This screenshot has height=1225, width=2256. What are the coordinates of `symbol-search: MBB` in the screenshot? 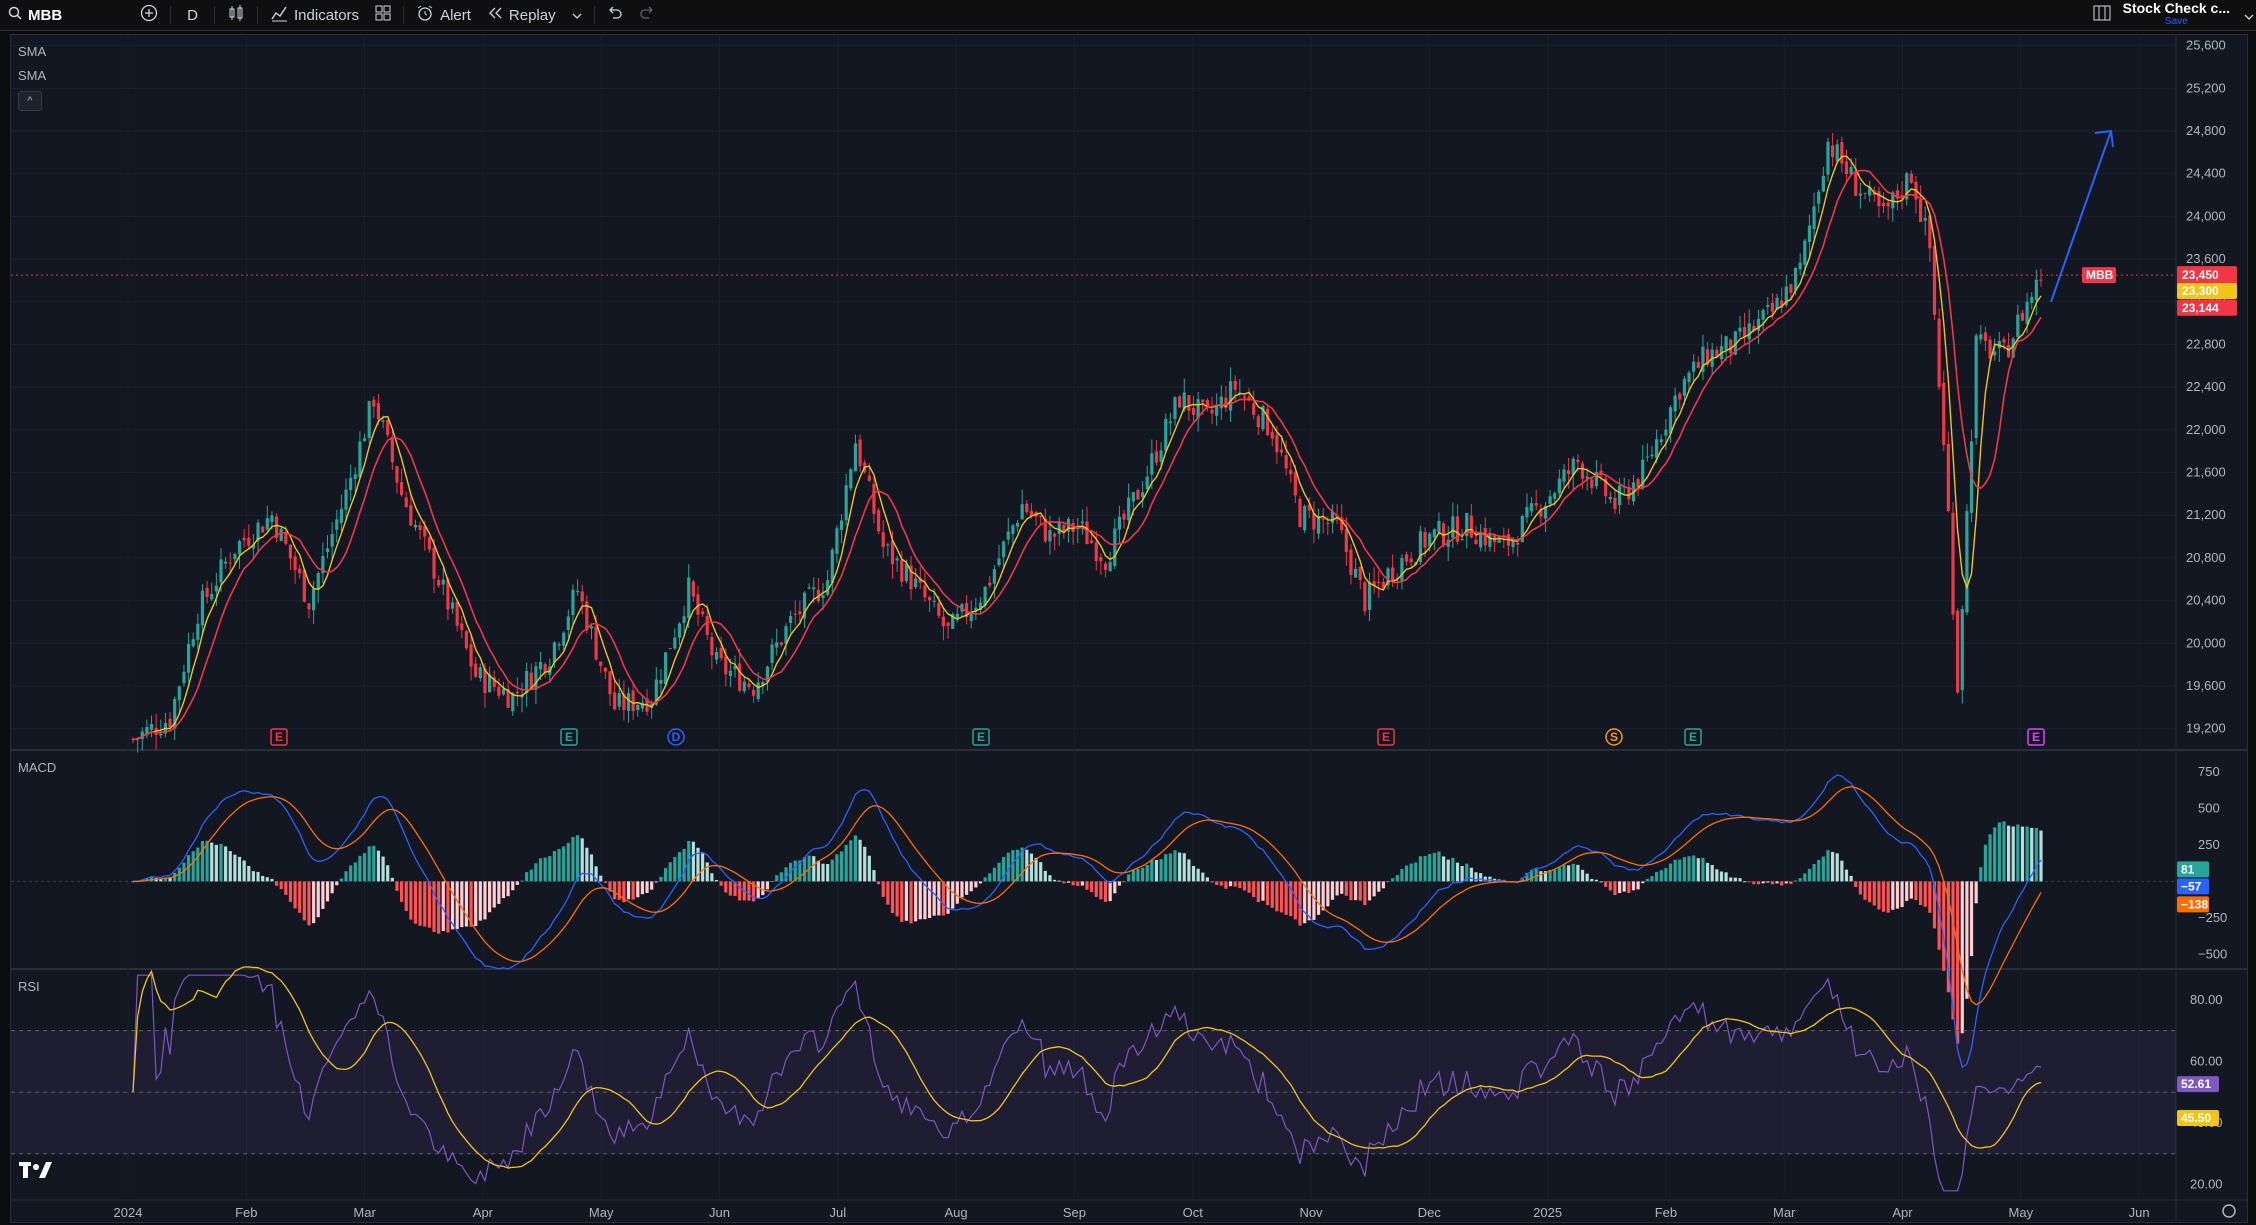 It's located at (35, 15).